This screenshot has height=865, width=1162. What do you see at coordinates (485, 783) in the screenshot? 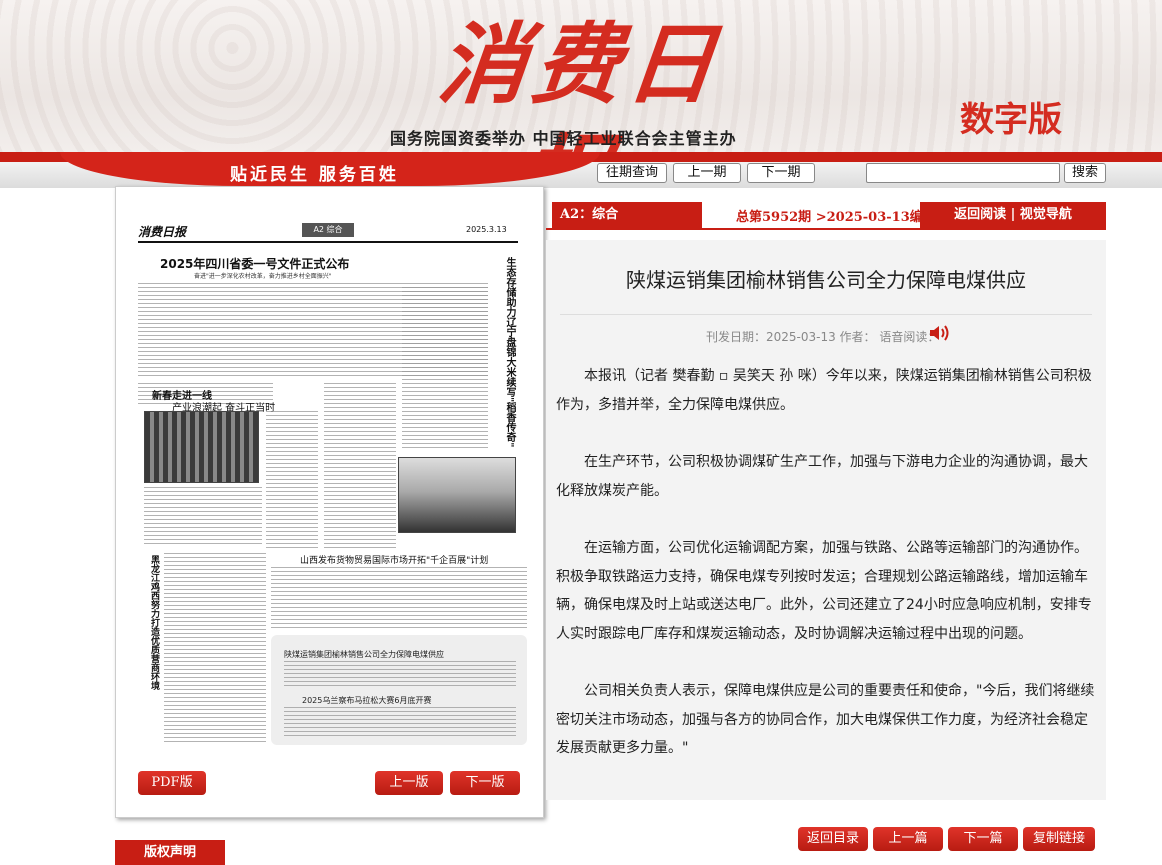
I see `next-page-button: 下一版` at bounding box center [485, 783].